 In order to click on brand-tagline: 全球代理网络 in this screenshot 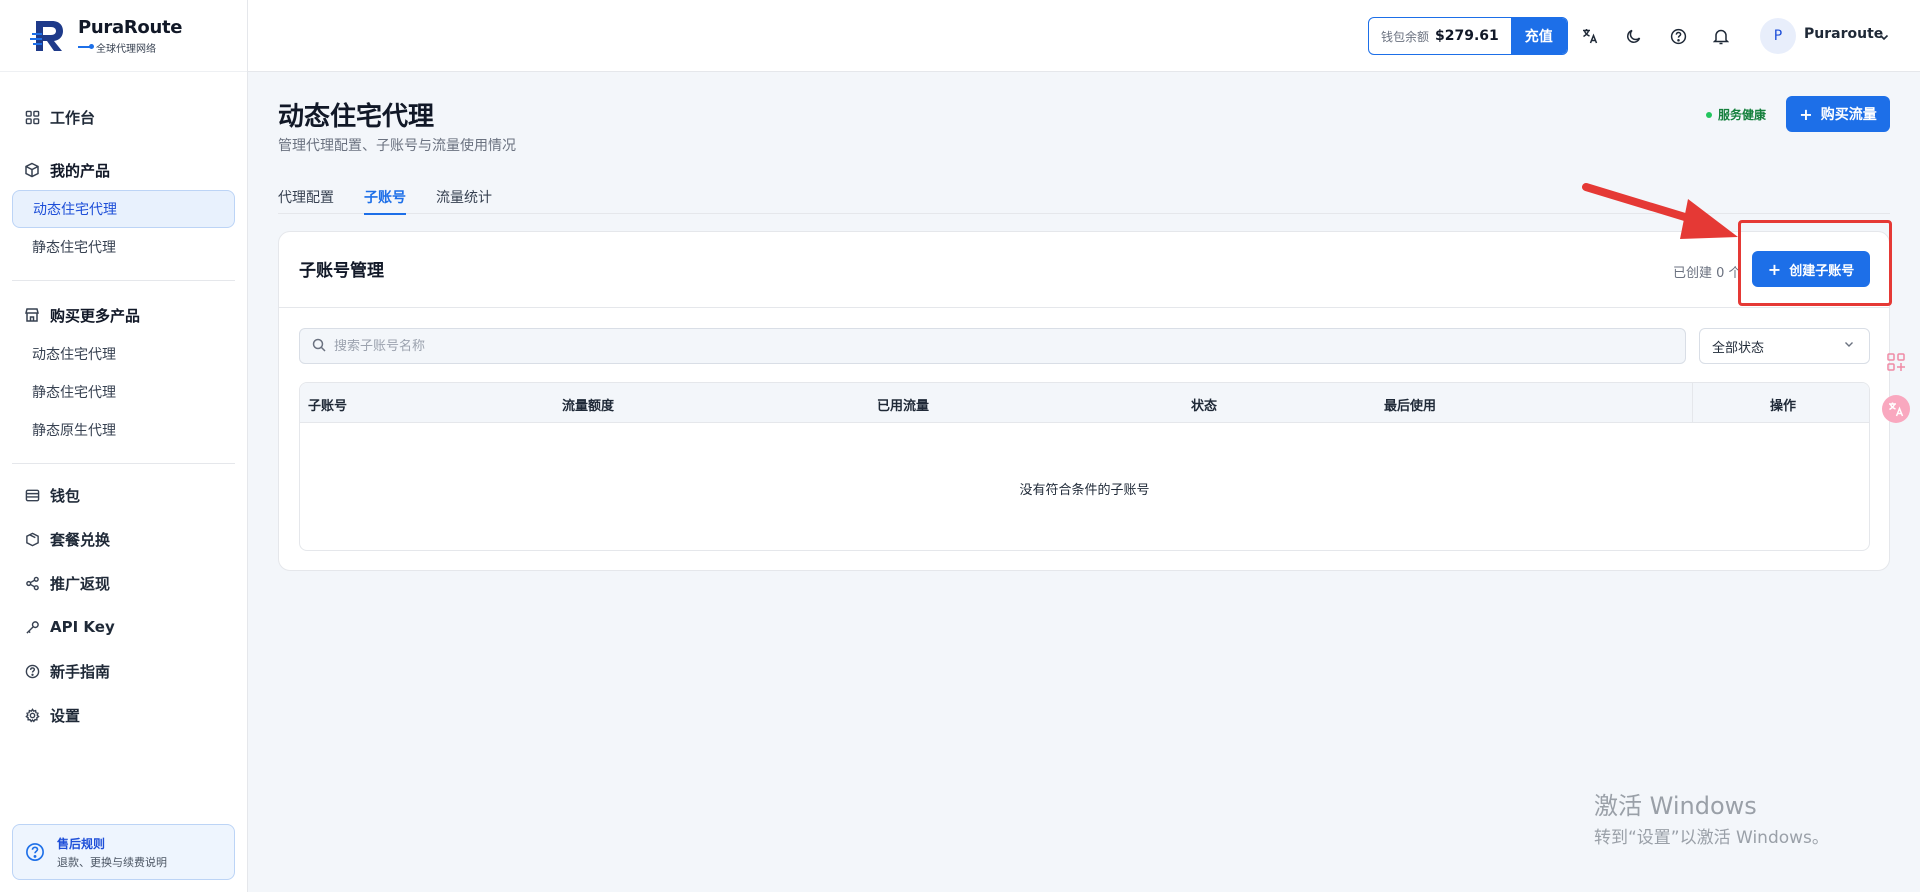, I will do `click(130, 47)`.